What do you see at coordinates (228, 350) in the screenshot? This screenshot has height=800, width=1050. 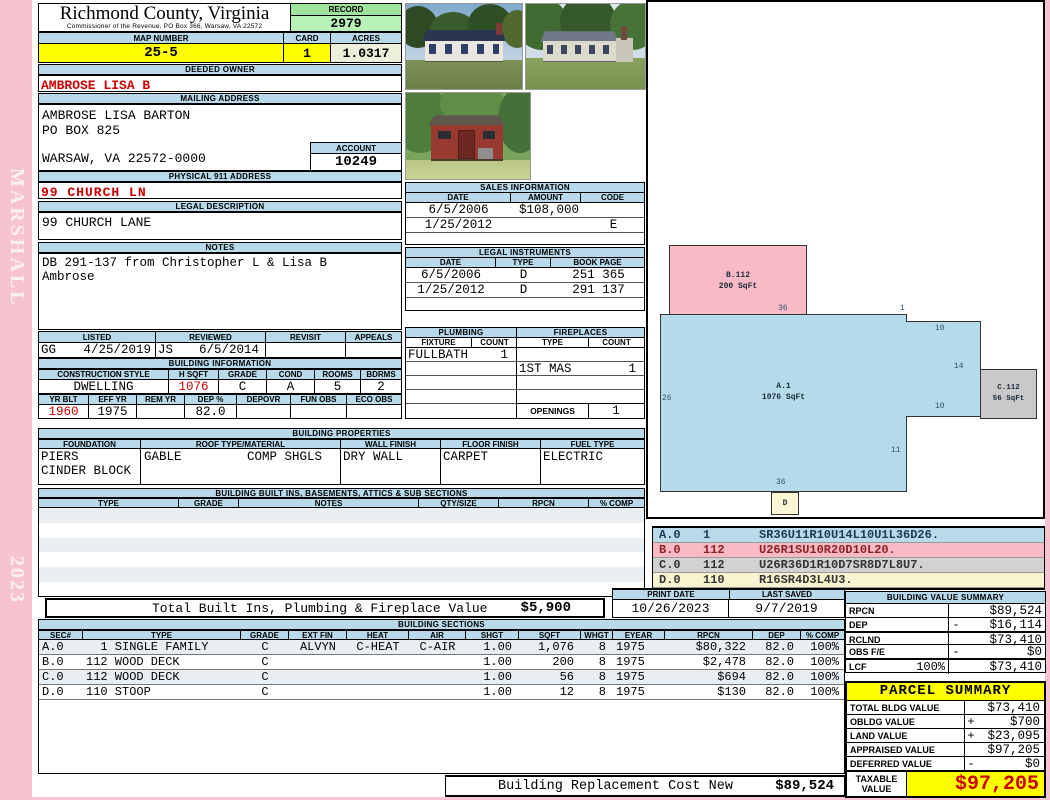 I see `reviewed-date: 6/5/2014` at bounding box center [228, 350].